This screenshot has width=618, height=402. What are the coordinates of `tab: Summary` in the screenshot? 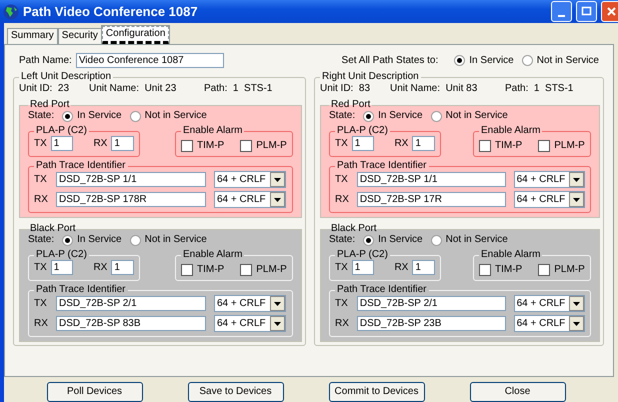 It's located at (32, 36).